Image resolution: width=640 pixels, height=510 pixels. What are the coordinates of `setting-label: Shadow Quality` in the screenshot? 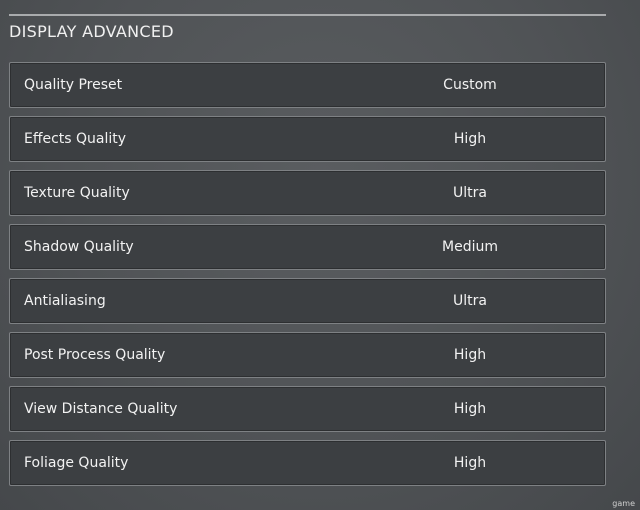 It's located at (79, 247).